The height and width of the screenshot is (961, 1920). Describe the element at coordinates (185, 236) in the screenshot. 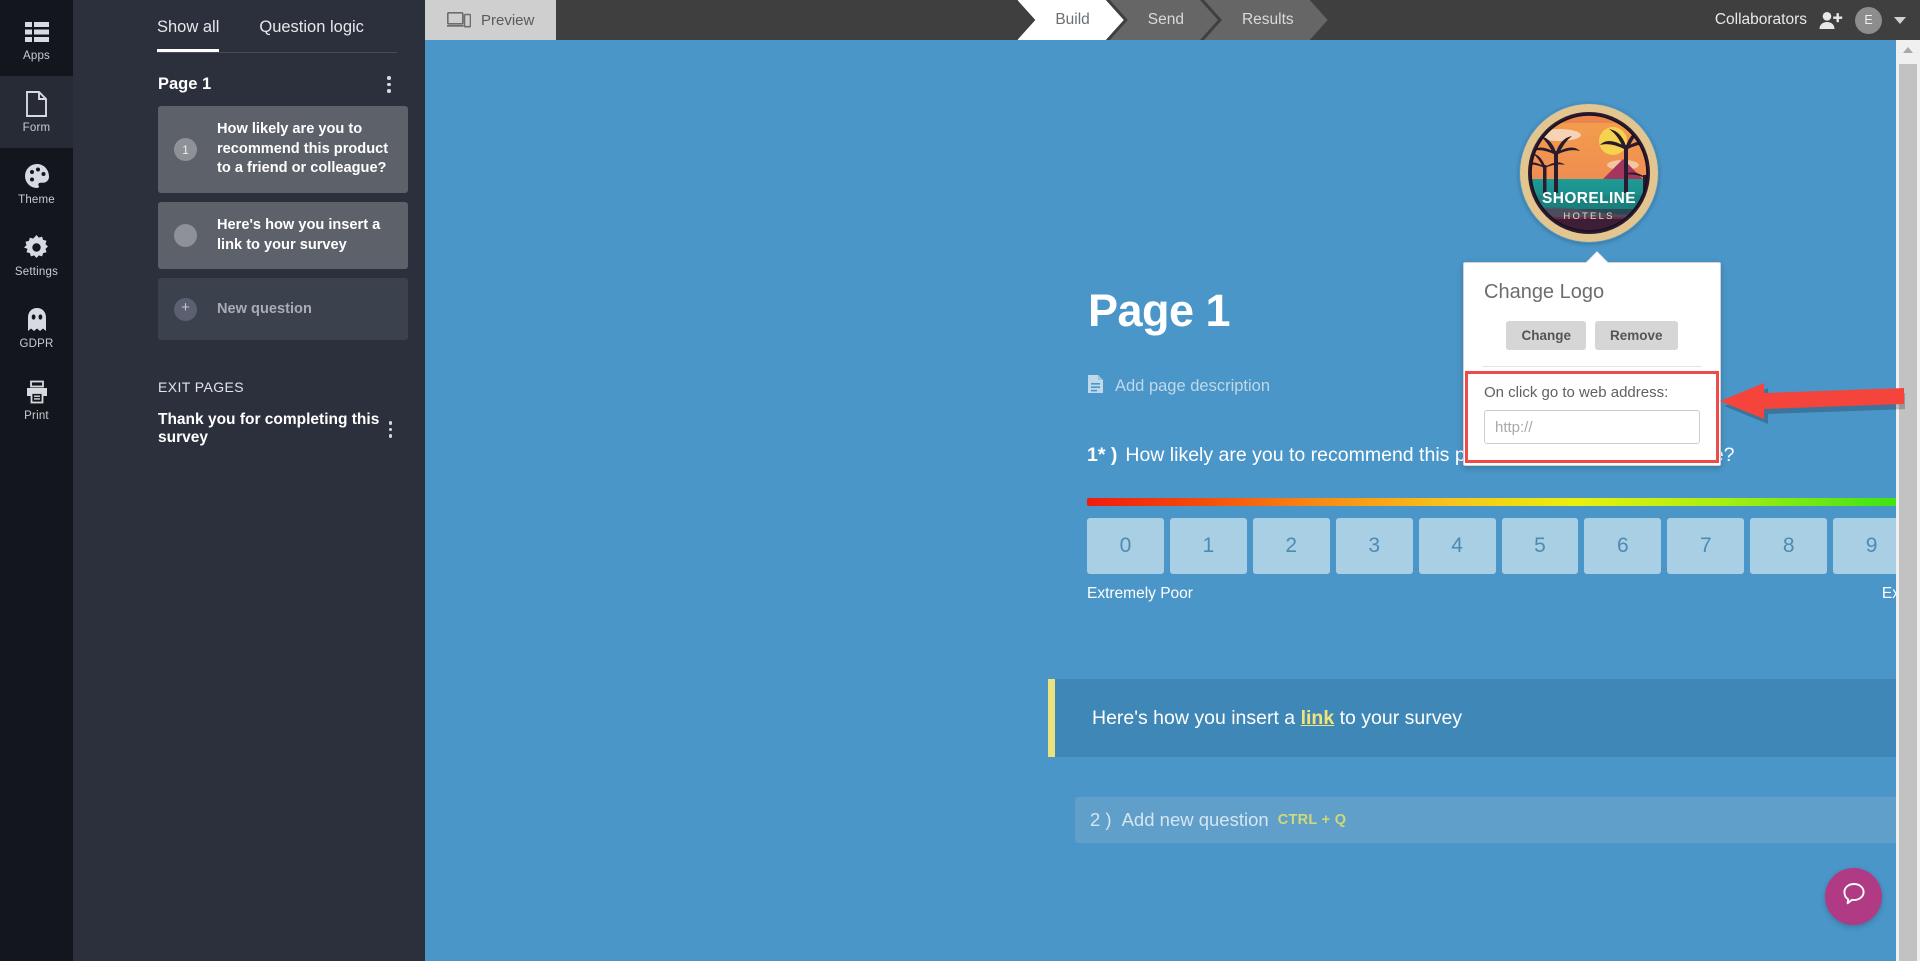

I see `message-bullet-badge` at that location.